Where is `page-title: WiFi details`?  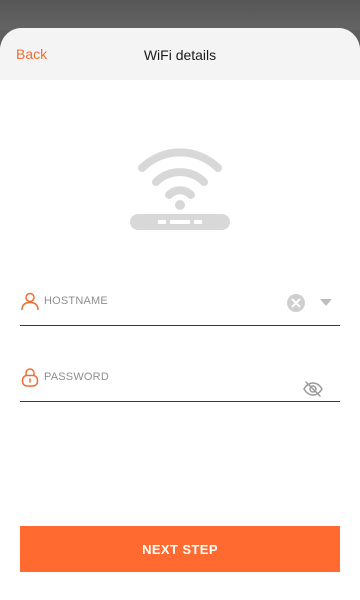
page-title: WiFi details is located at coordinates (180, 55).